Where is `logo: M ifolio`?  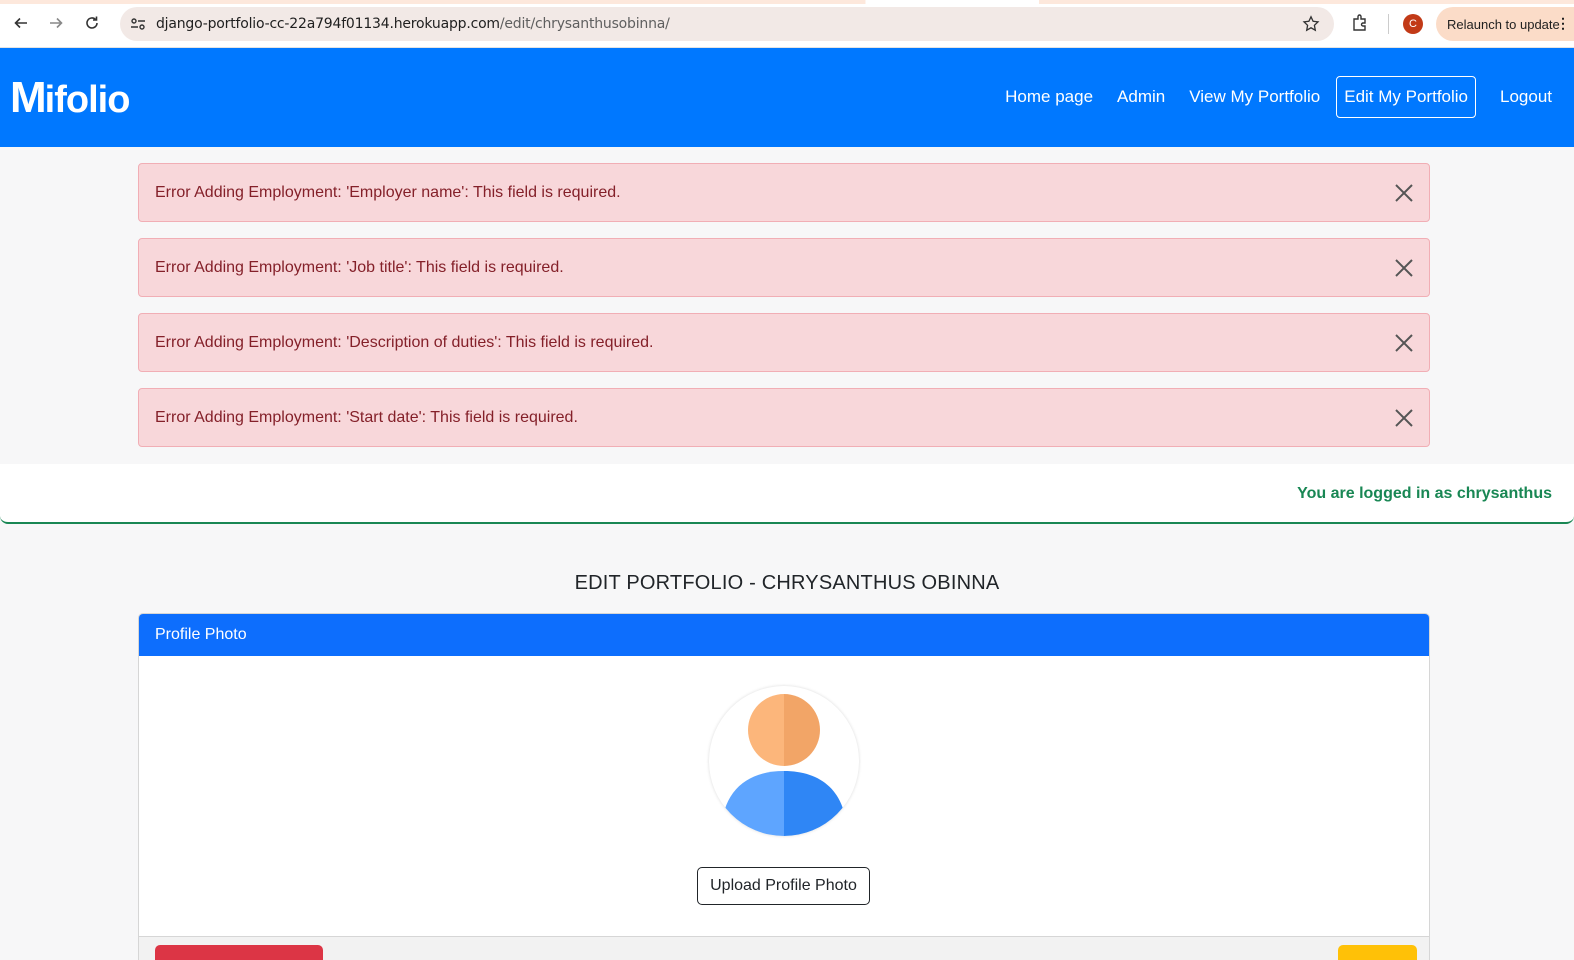 logo: M ifolio is located at coordinates (70, 97).